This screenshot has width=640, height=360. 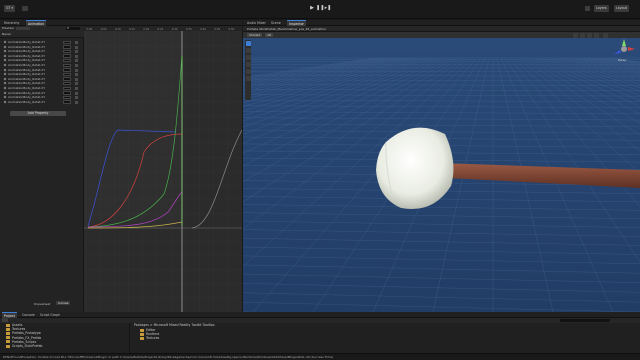 What do you see at coordinates (582, 35) in the screenshot?
I see `audio-icon` at bounding box center [582, 35].